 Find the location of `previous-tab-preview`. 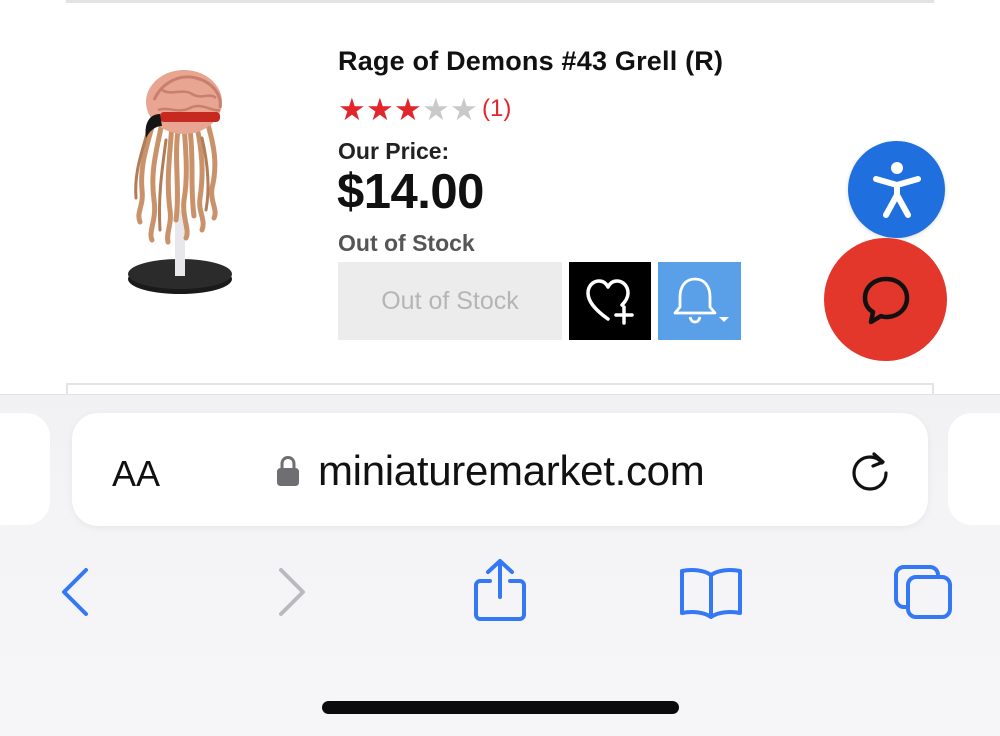

previous-tab-preview is located at coordinates (25, 469).